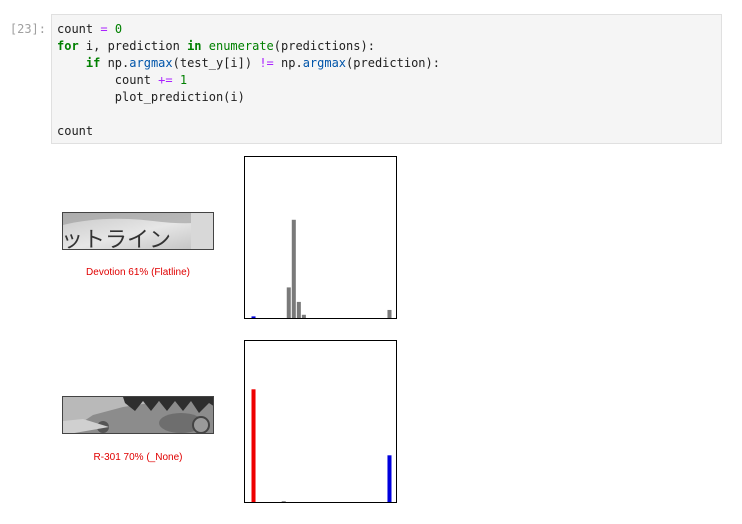 Image resolution: width=742 pixels, height=524 pixels. I want to click on code-token: enumerate, so click(241, 46).